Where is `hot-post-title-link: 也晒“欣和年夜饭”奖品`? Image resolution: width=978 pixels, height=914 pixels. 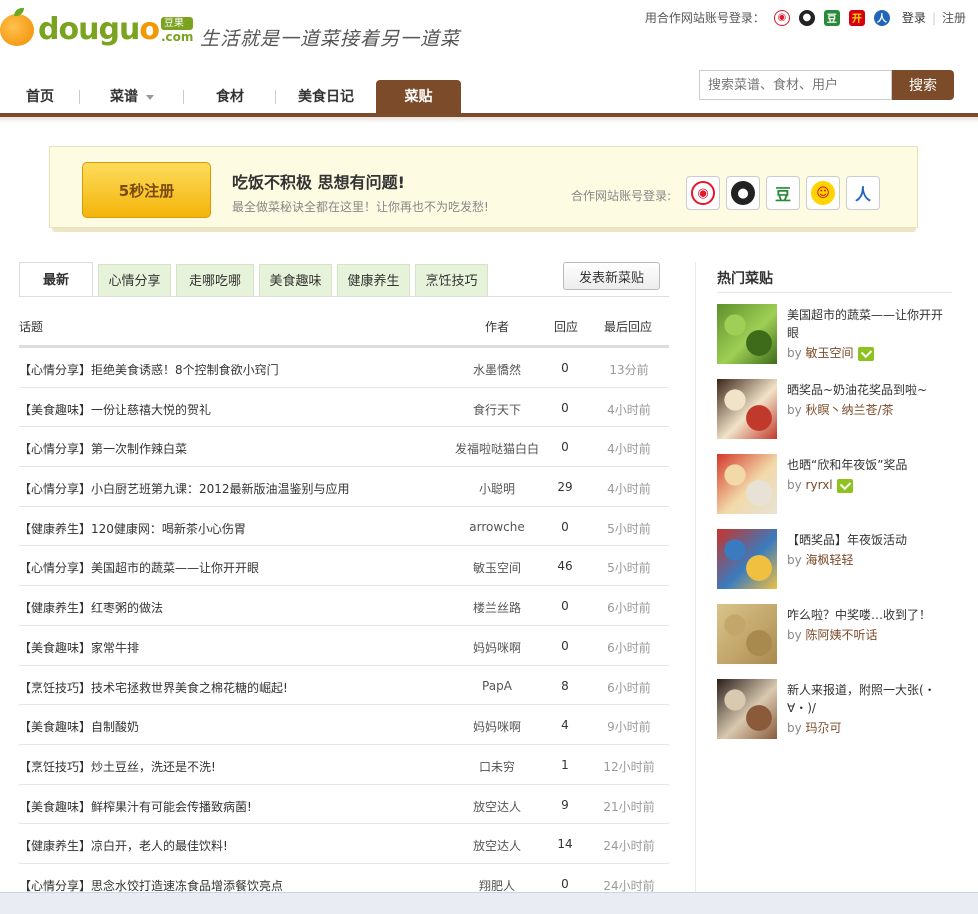 hot-post-title-link: 也晒“欣和年夜饭”奖品 is located at coordinates (869, 465).